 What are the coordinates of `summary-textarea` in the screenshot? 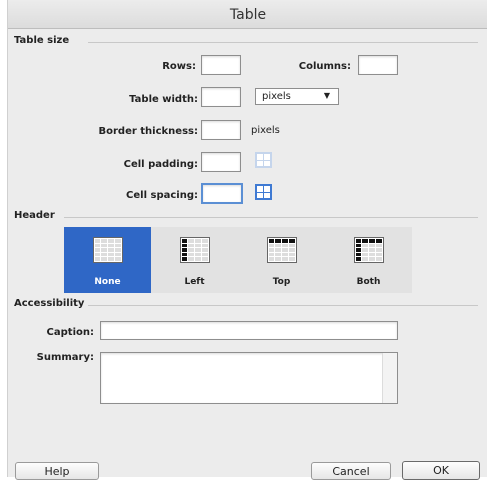 It's located at (249, 378).